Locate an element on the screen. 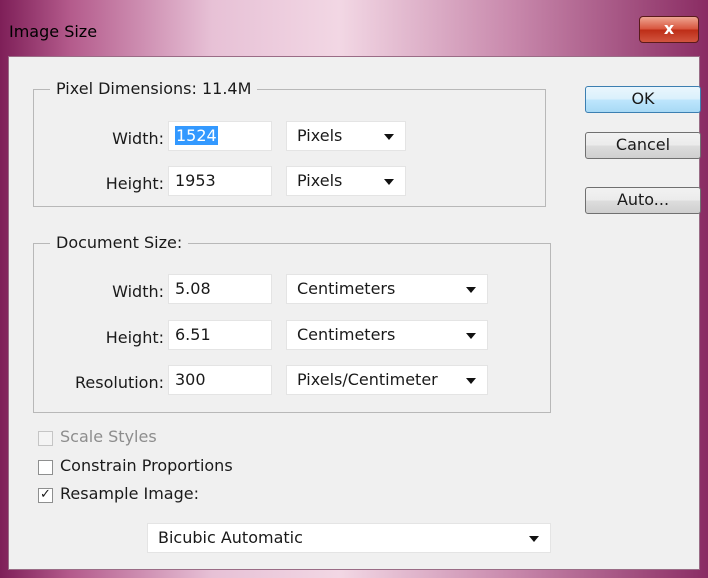 The width and height of the screenshot is (708, 578). doc-height-label: Height: is located at coordinates (134, 337).